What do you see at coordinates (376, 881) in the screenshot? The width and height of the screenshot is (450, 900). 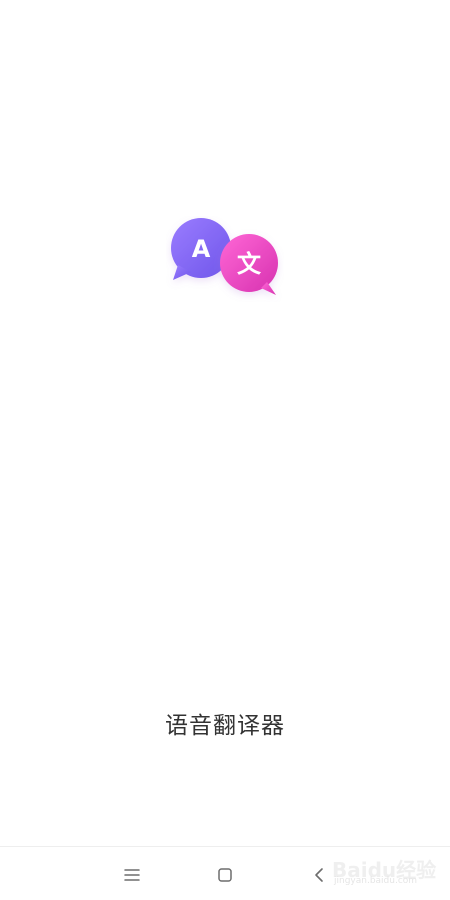 I see `watermark-url: jingyan.baidu.com` at bounding box center [376, 881].